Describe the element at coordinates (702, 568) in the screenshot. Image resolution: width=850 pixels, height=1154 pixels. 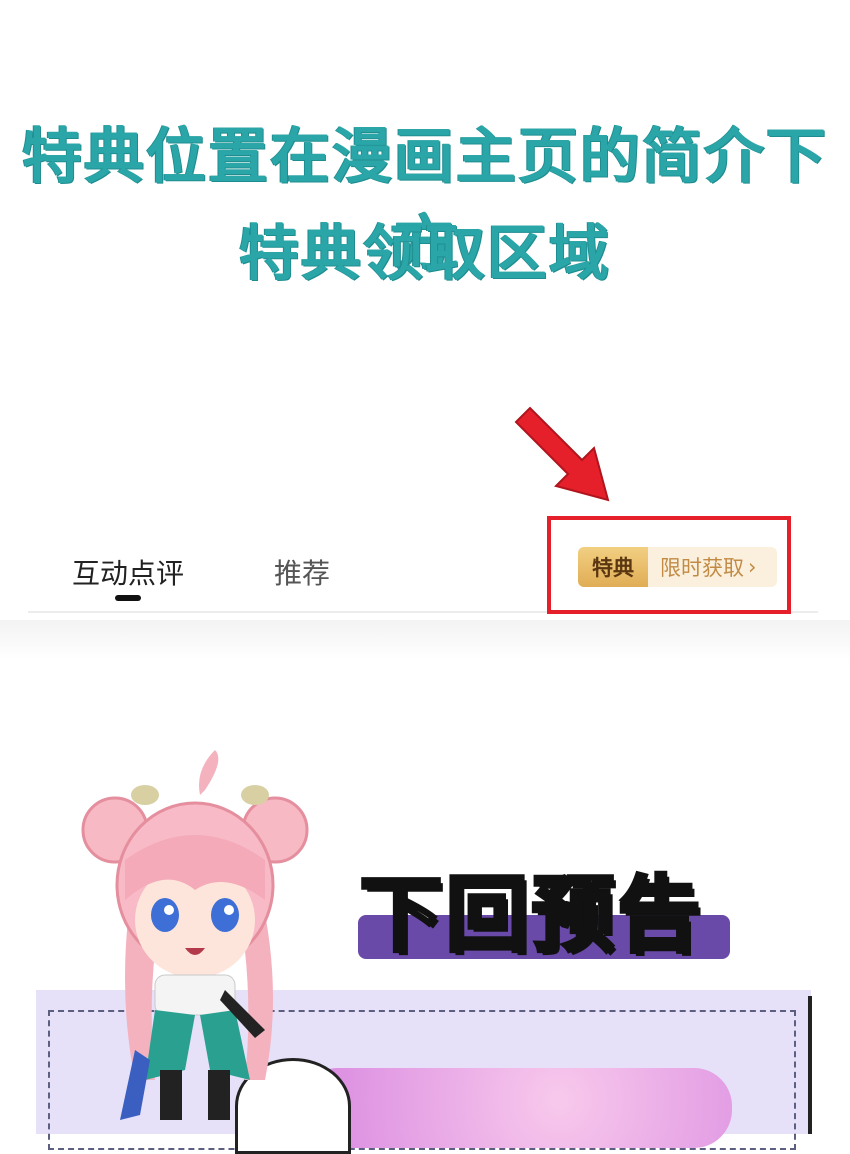
I see `perk-action-label: 限时获取` at that location.